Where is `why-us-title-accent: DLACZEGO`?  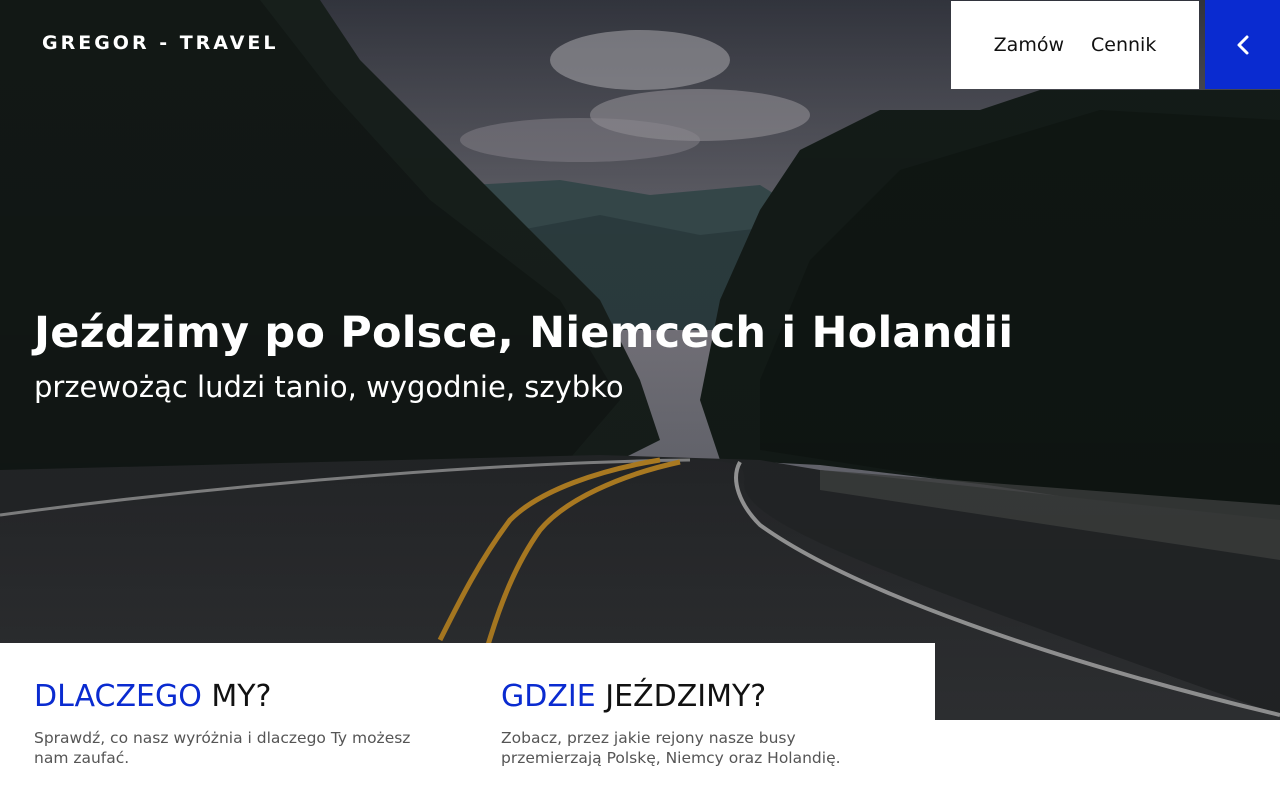
why-us-title-accent: DLACZEGO is located at coordinates (118, 696).